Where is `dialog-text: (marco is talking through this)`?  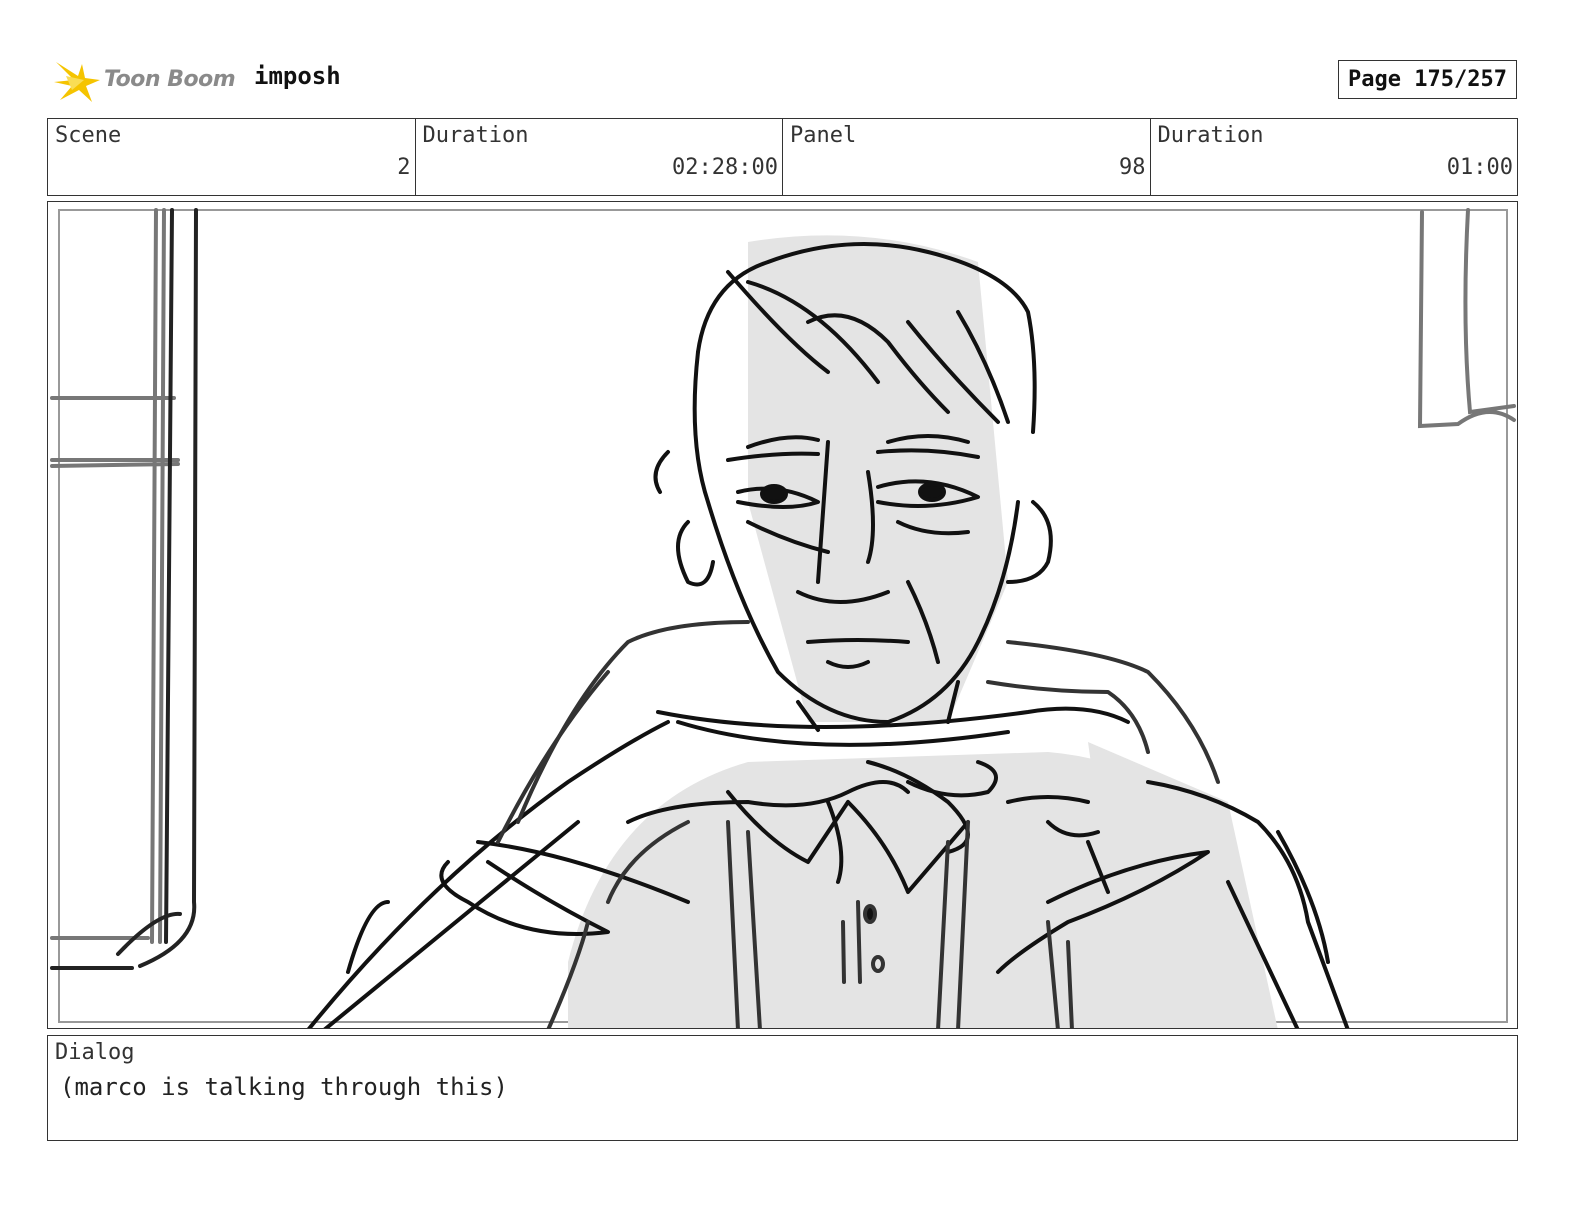
dialog-text: (marco is talking through this) is located at coordinates (284, 1087).